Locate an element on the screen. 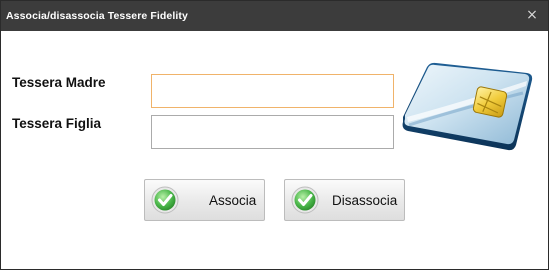 The width and height of the screenshot is (549, 270). associa-label: Associa is located at coordinates (233, 200).